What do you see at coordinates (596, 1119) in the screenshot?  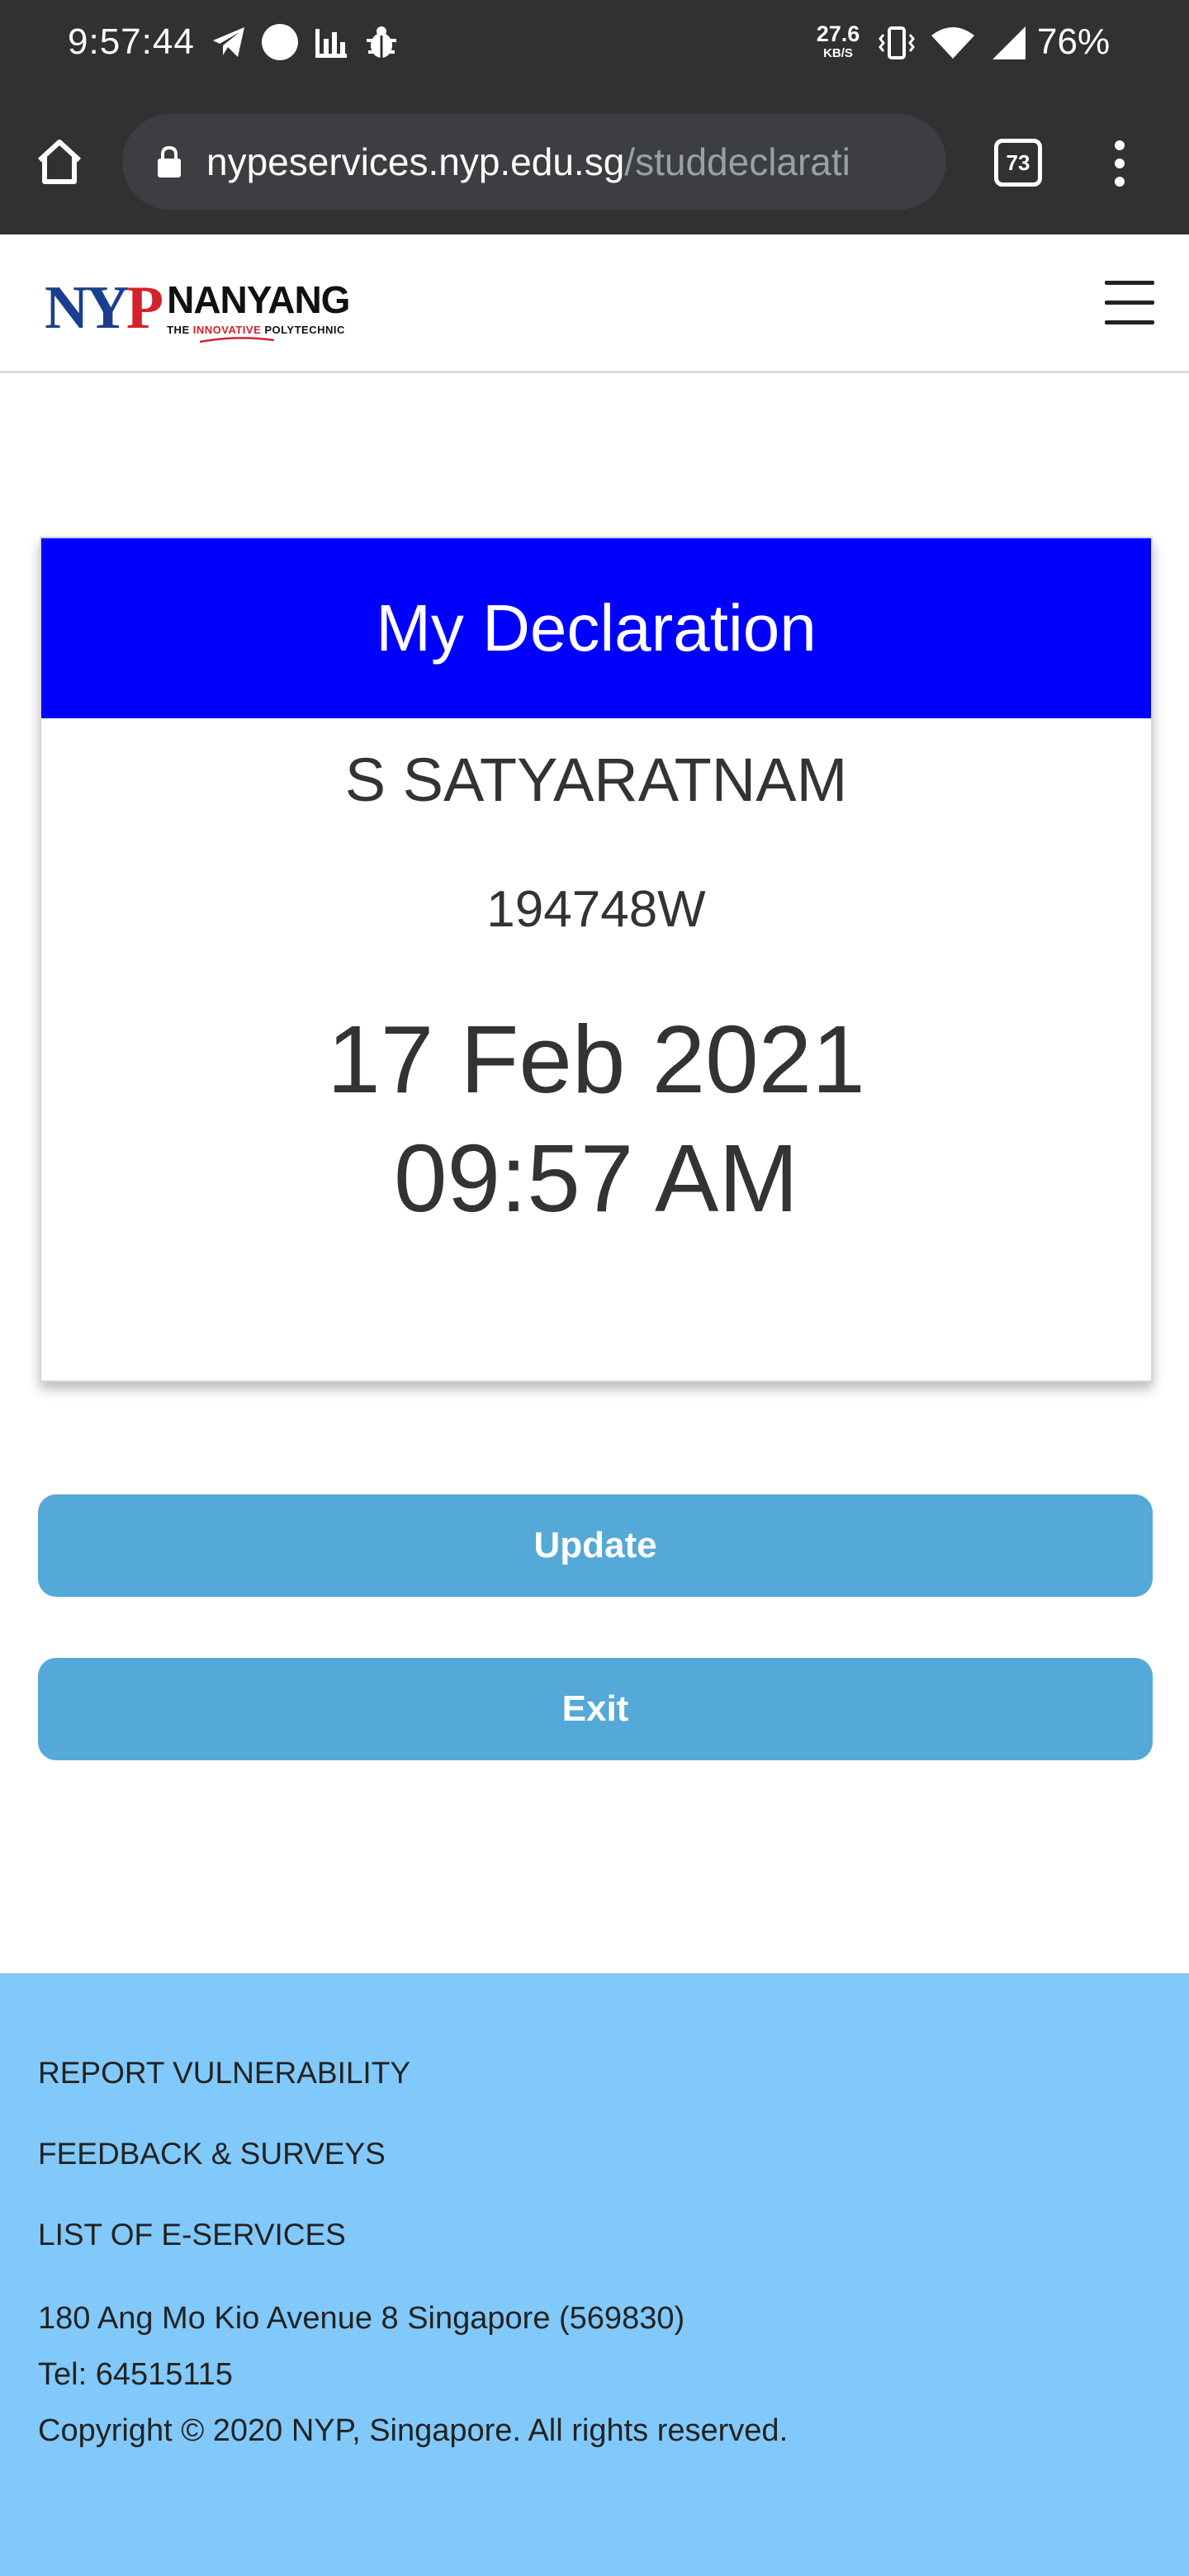 I see `declaration-datetime: 17 Feb 2021 09:57 AM` at bounding box center [596, 1119].